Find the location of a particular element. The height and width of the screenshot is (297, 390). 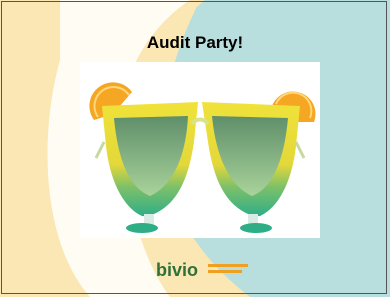

right-base is located at coordinates (256, 228).